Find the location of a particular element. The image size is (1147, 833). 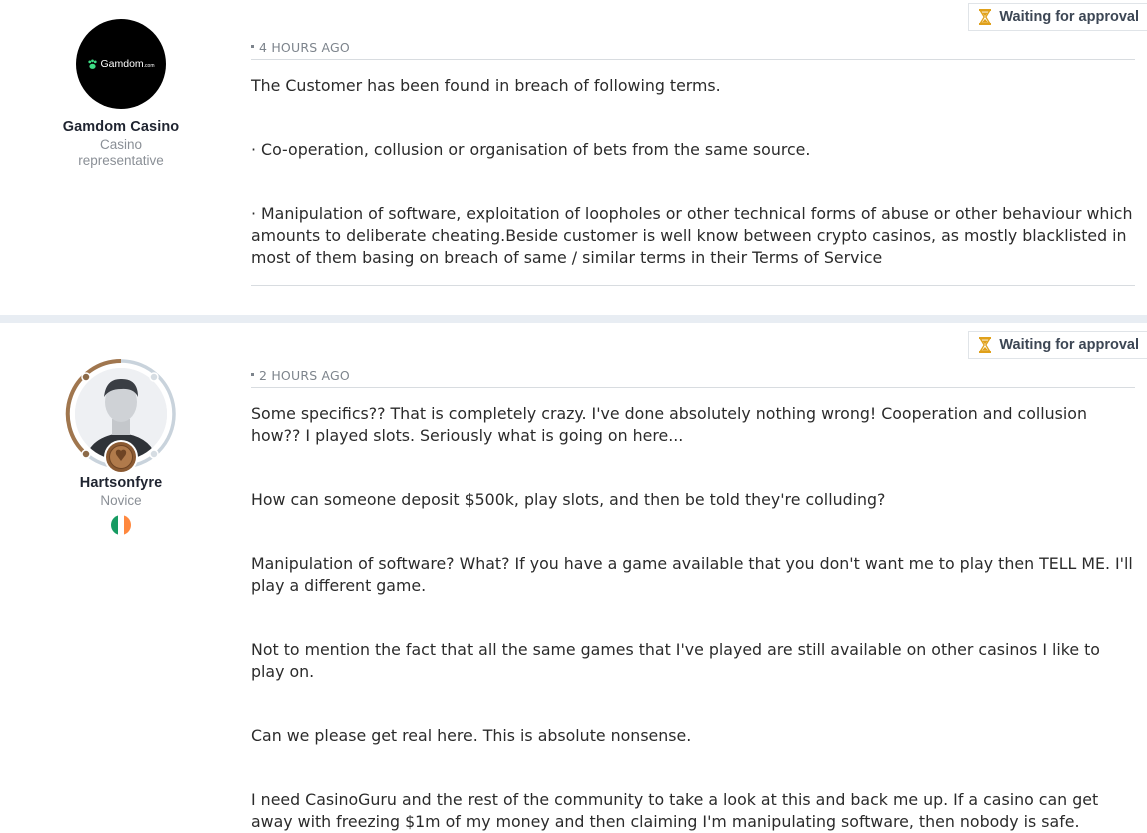

avatar is located at coordinates (121, 415).